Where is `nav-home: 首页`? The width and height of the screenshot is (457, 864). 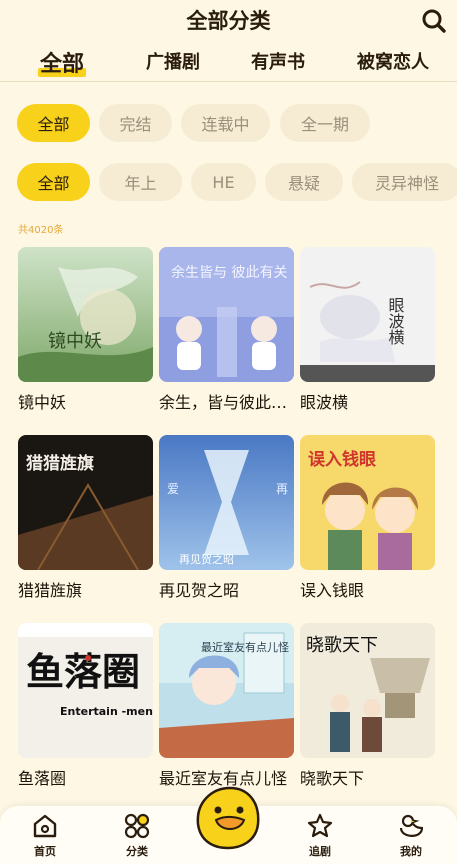 nav-home: 首页 is located at coordinates (45, 835).